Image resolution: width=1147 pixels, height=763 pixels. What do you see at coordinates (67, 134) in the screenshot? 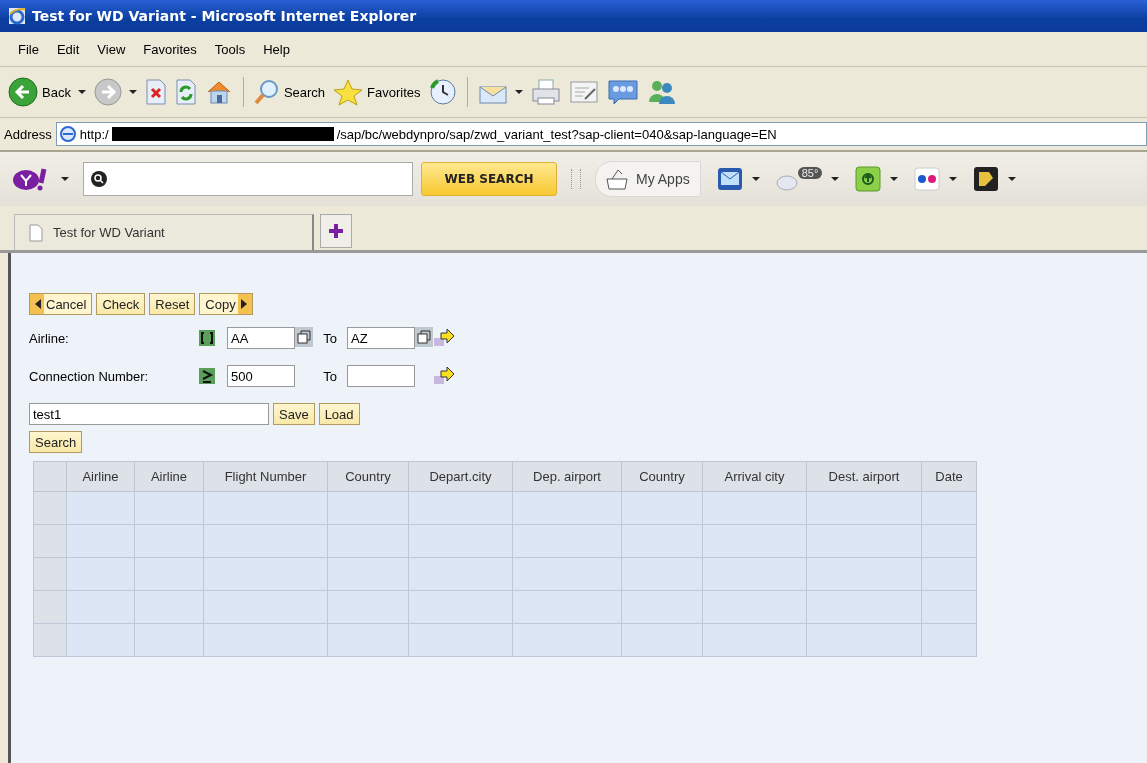
I see `page-globe-icon` at bounding box center [67, 134].